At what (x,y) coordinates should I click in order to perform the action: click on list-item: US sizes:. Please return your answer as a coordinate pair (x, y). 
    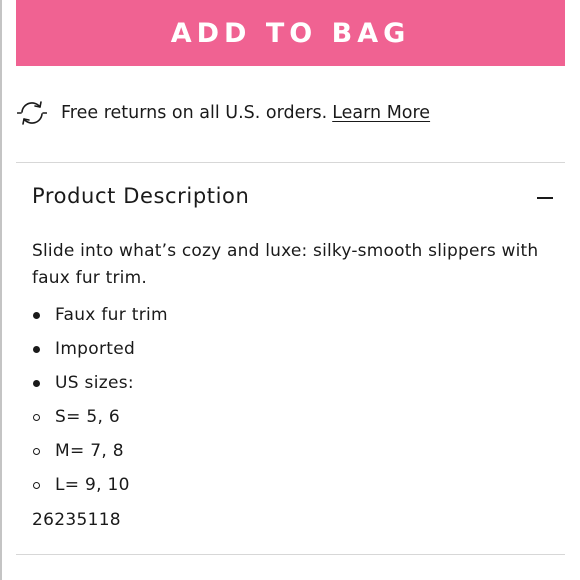
    Looking at the image, I should click on (292, 383).